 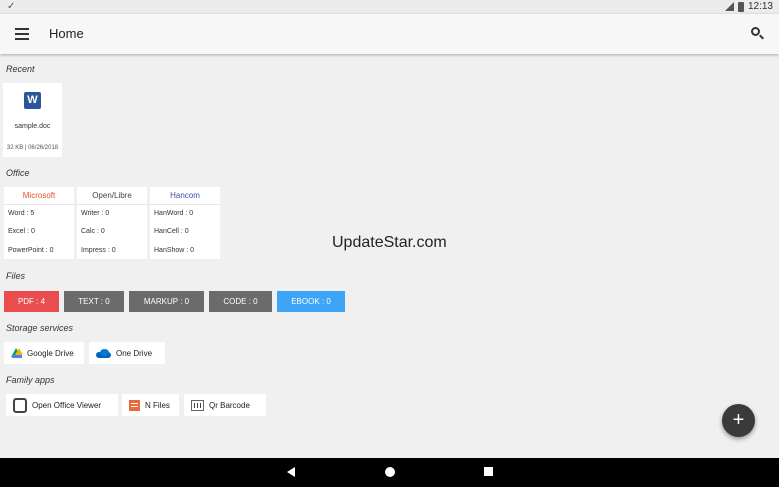 I want to click on office-count-excel: Excel : 0, so click(x=21, y=231).